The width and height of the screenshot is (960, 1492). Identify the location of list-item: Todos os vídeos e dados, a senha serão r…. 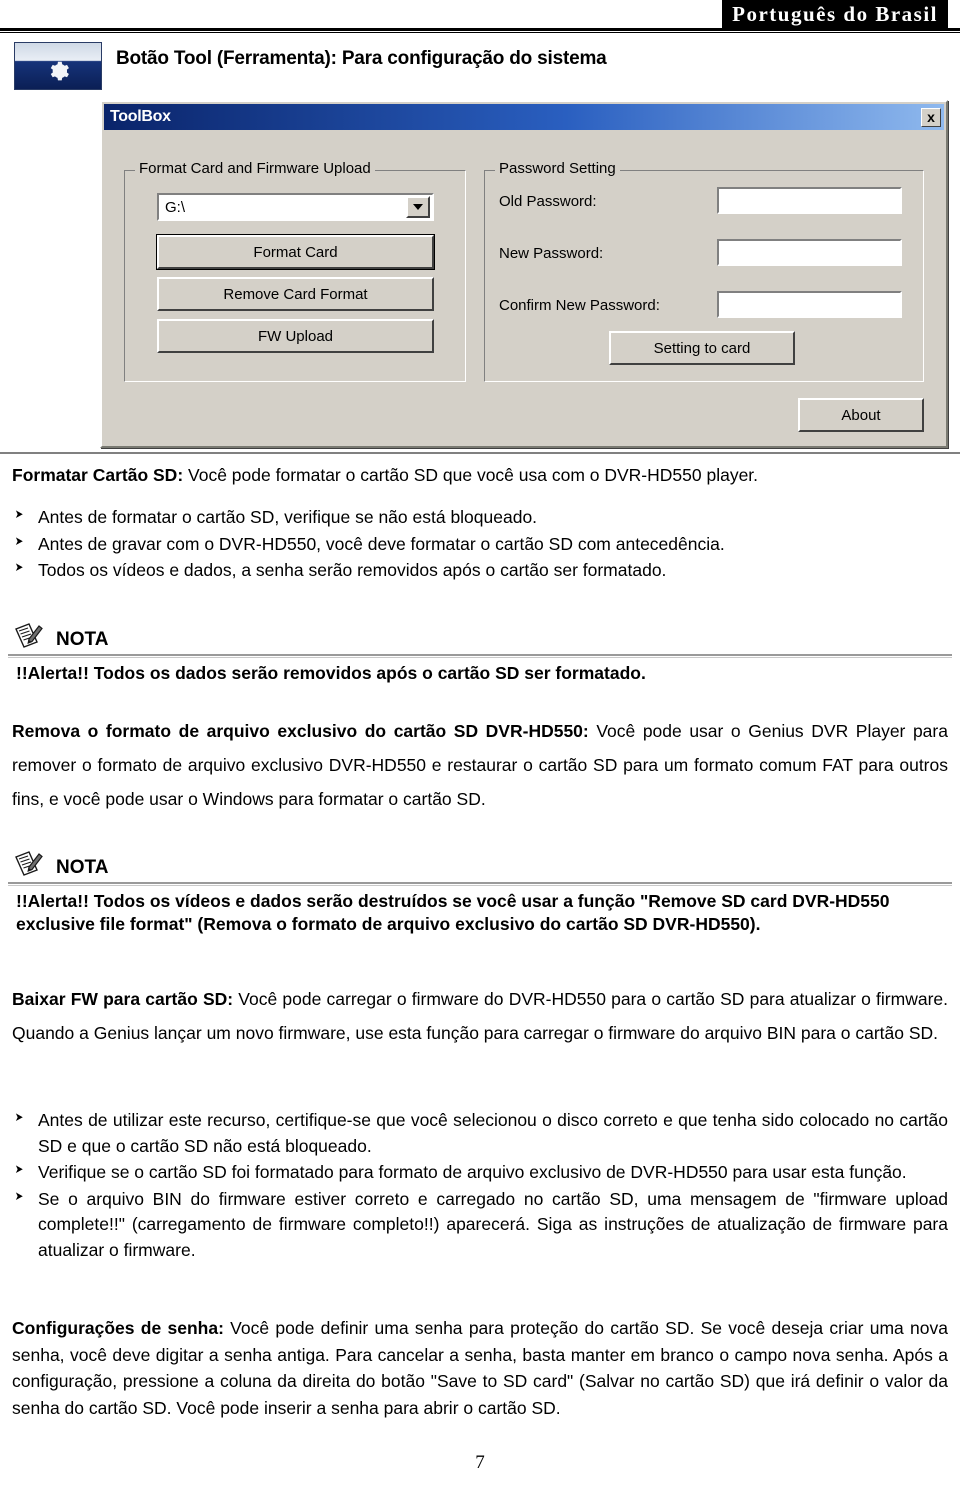
(480, 571).